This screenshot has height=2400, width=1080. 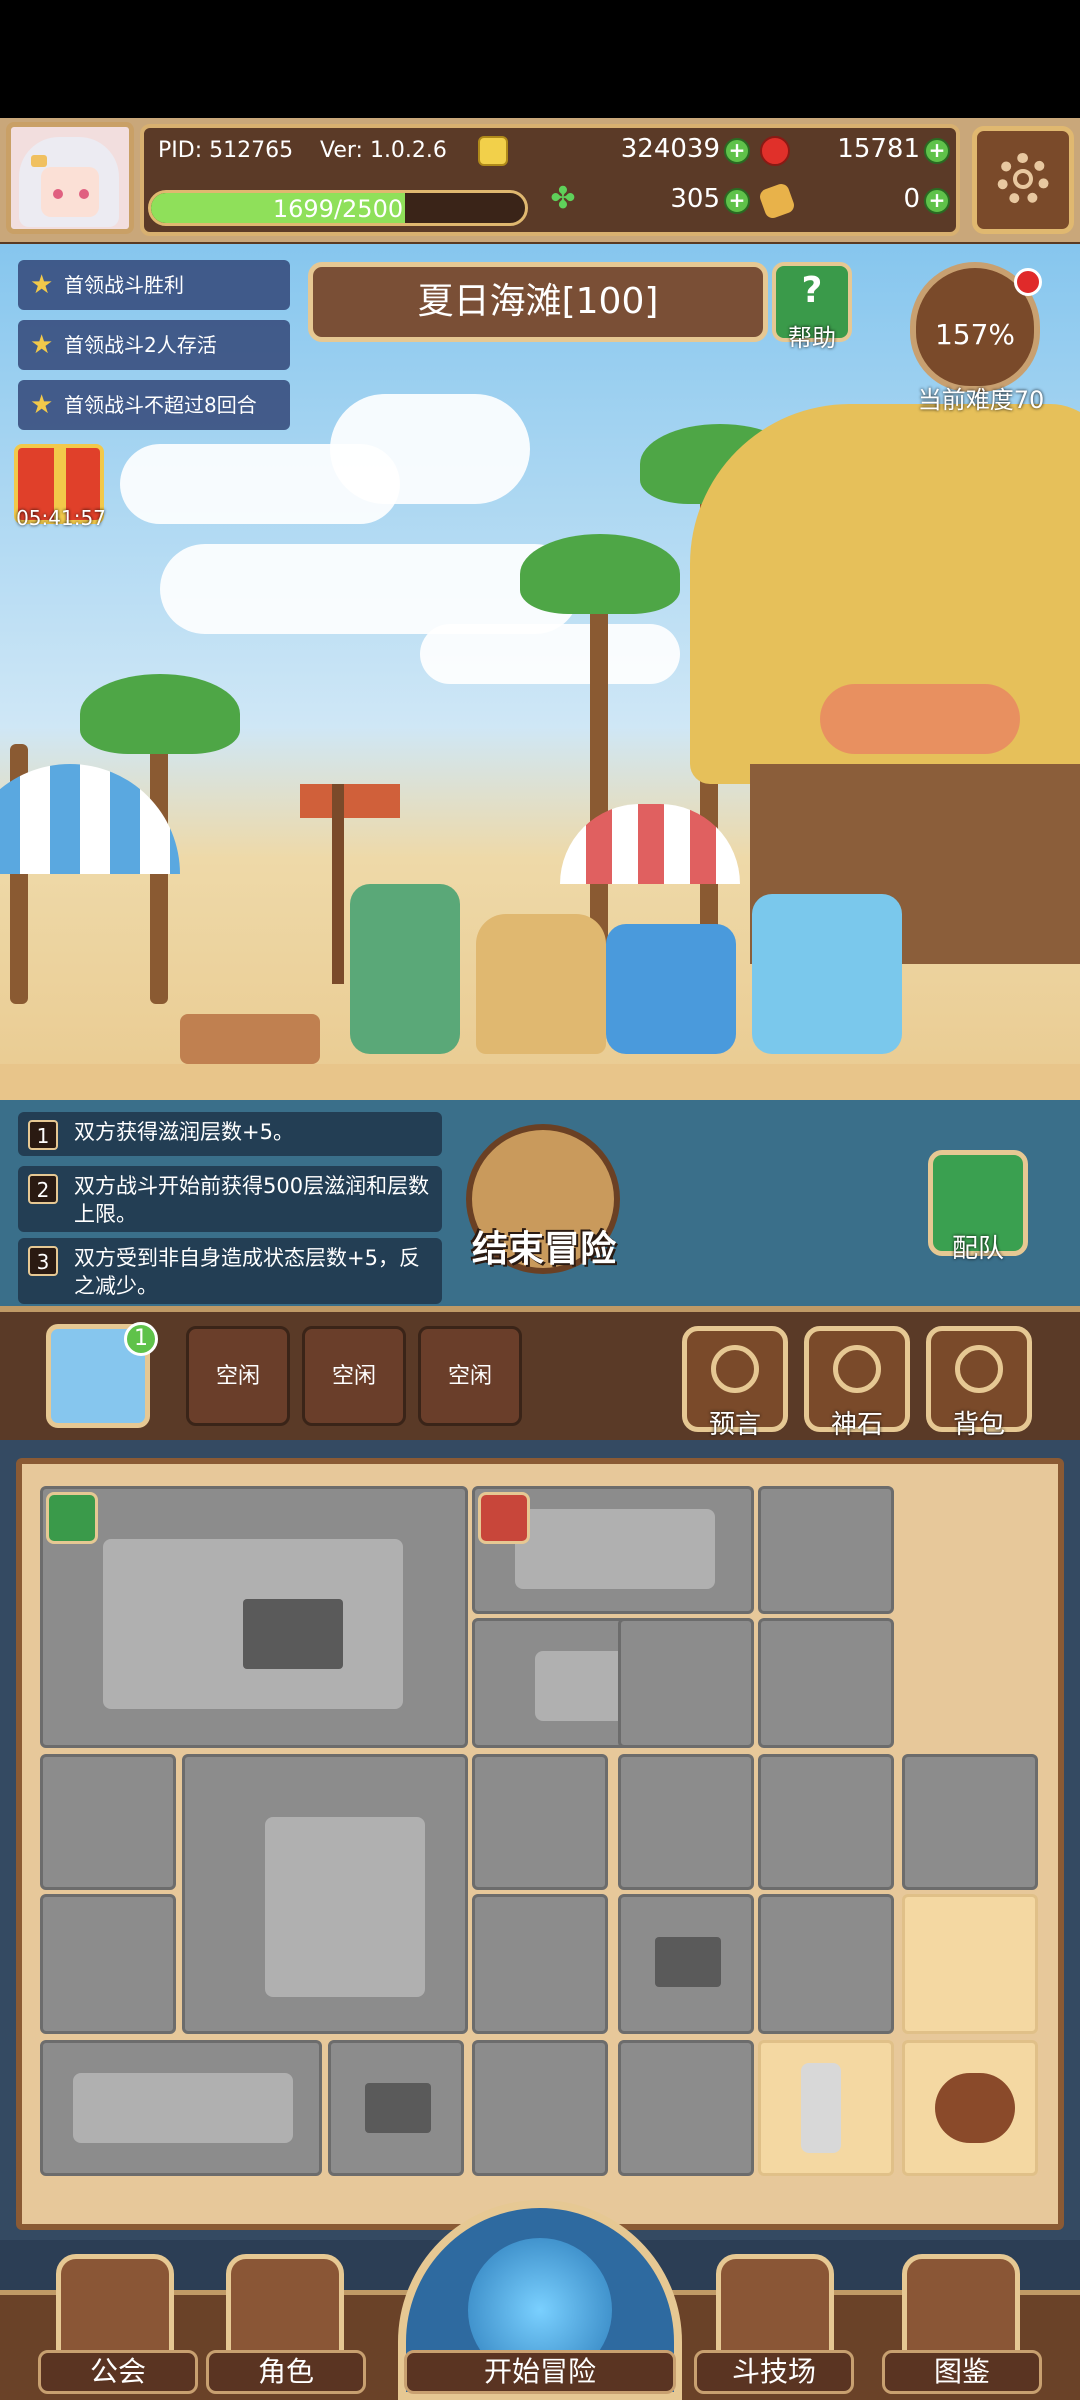 What do you see at coordinates (293, 1634) in the screenshot?
I see `stall-window` at bounding box center [293, 1634].